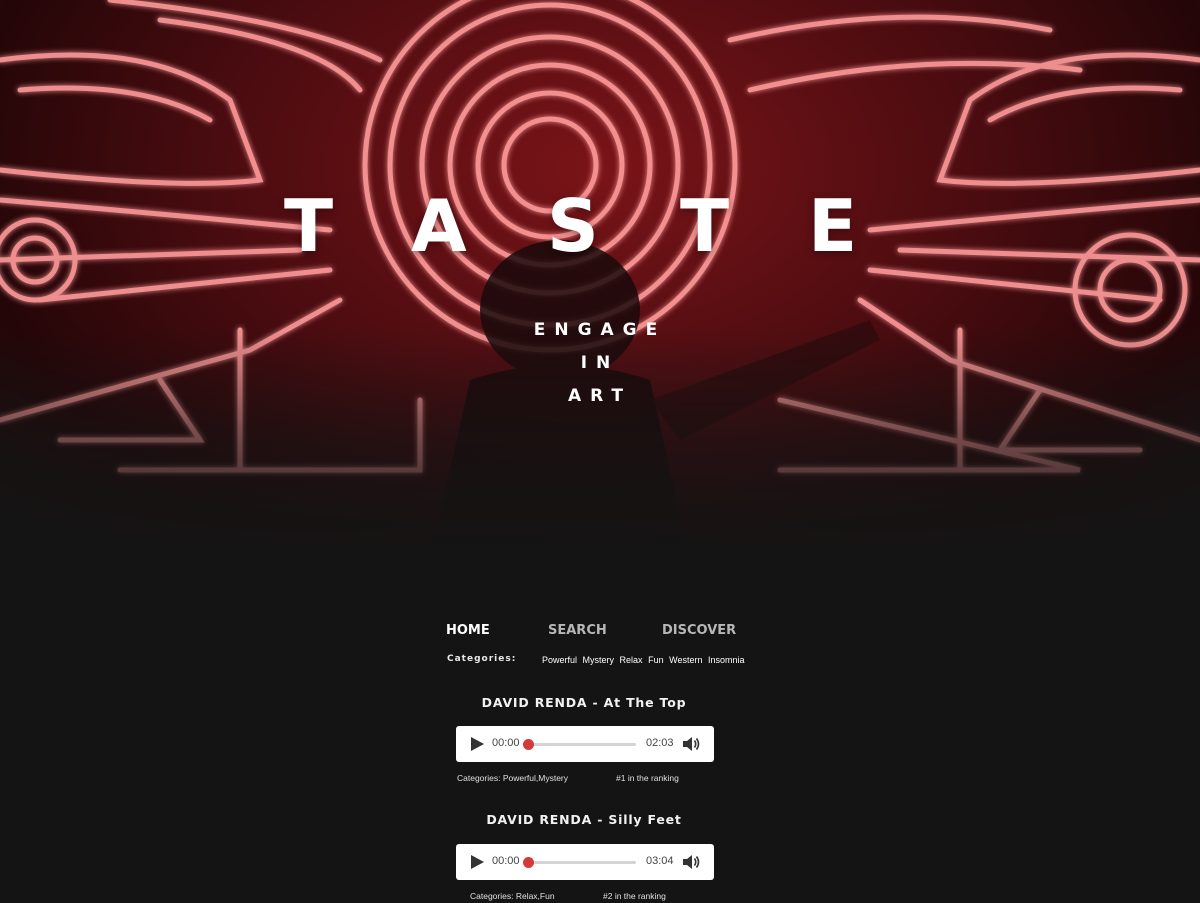 The height and width of the screenshot is (903, 1200). I want to click on nav-search: SEARCH, so click(577, 630).